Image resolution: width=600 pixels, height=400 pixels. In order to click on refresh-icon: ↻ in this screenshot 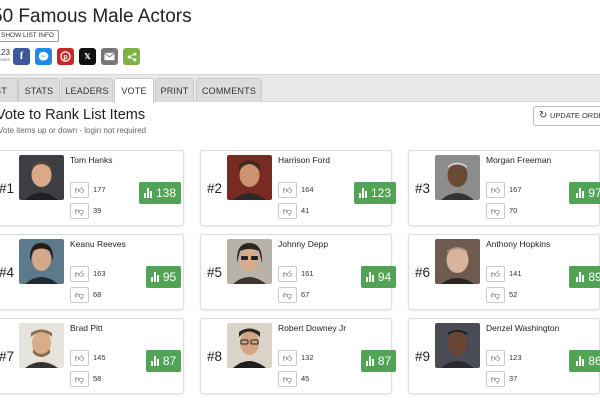, I will do `click(543, 115)`.